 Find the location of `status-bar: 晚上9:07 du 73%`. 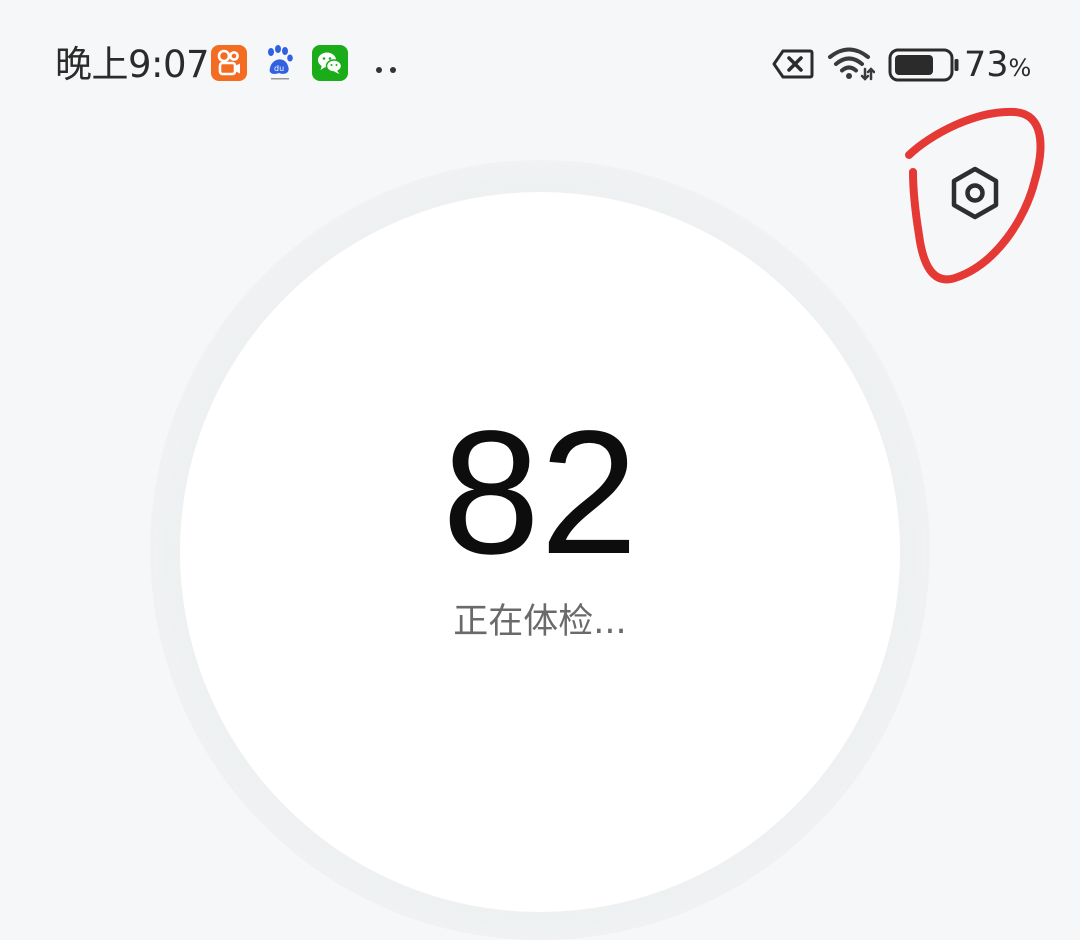

status-bar: 晚上9:07 du 73% is located at coordinates (540, 65).